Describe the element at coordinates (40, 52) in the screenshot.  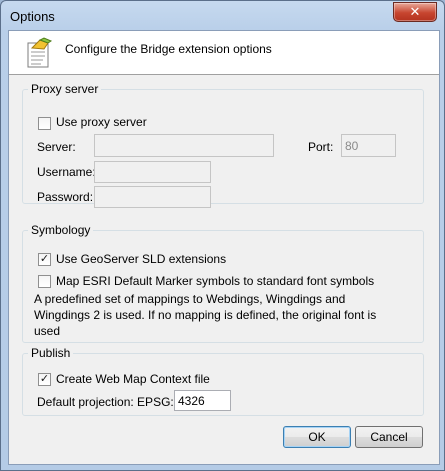
I see `settings-document-icon` at that location.